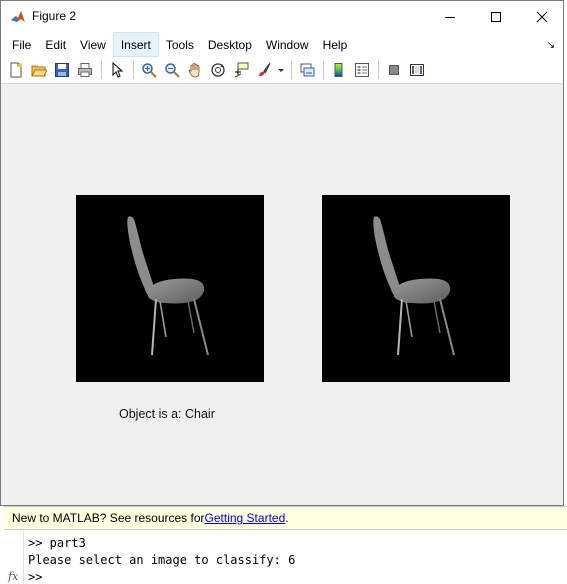 This screenshot has height=584, width=567. I want to click on menu-insert: Insert, so click(135, 44).